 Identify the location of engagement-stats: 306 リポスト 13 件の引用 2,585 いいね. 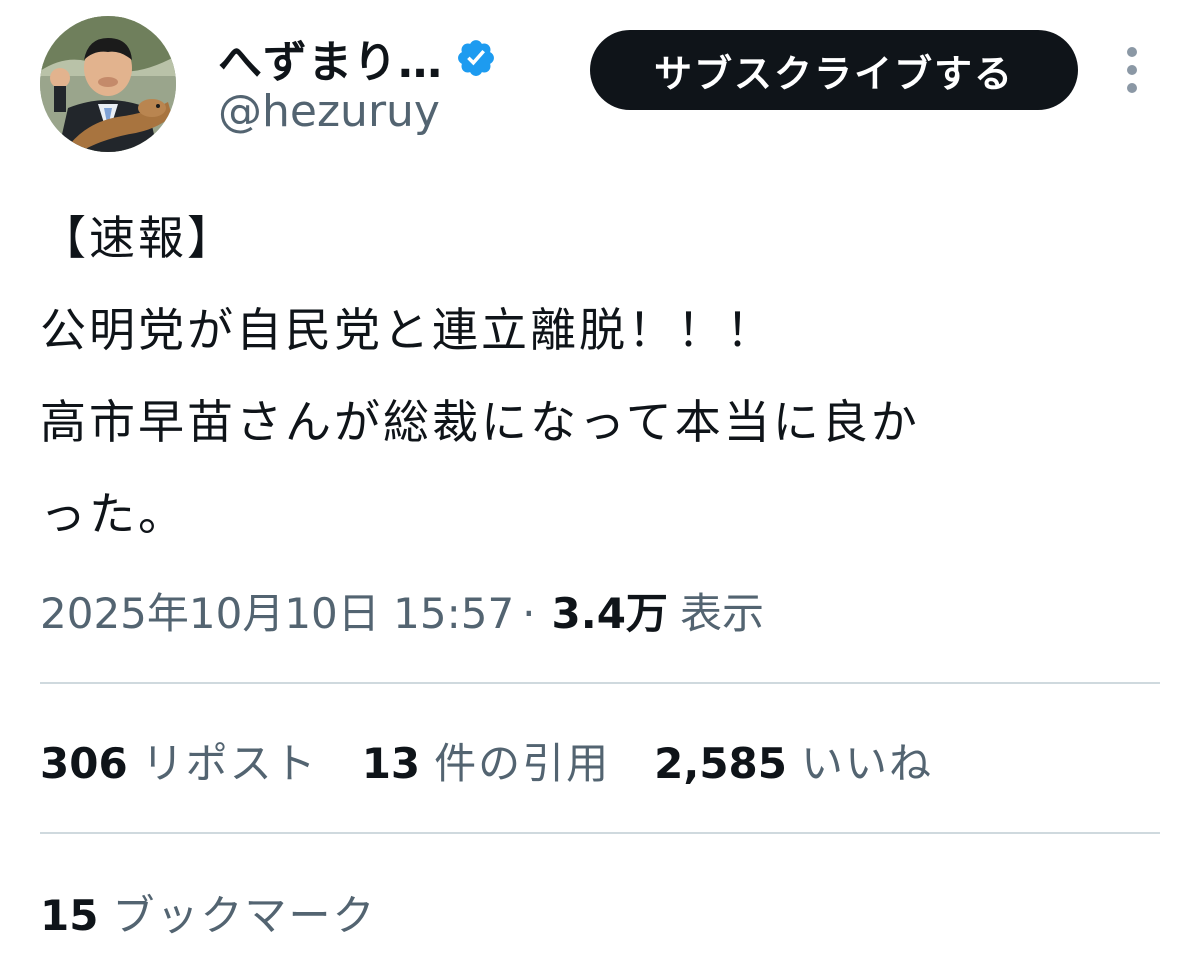
(508, 760).